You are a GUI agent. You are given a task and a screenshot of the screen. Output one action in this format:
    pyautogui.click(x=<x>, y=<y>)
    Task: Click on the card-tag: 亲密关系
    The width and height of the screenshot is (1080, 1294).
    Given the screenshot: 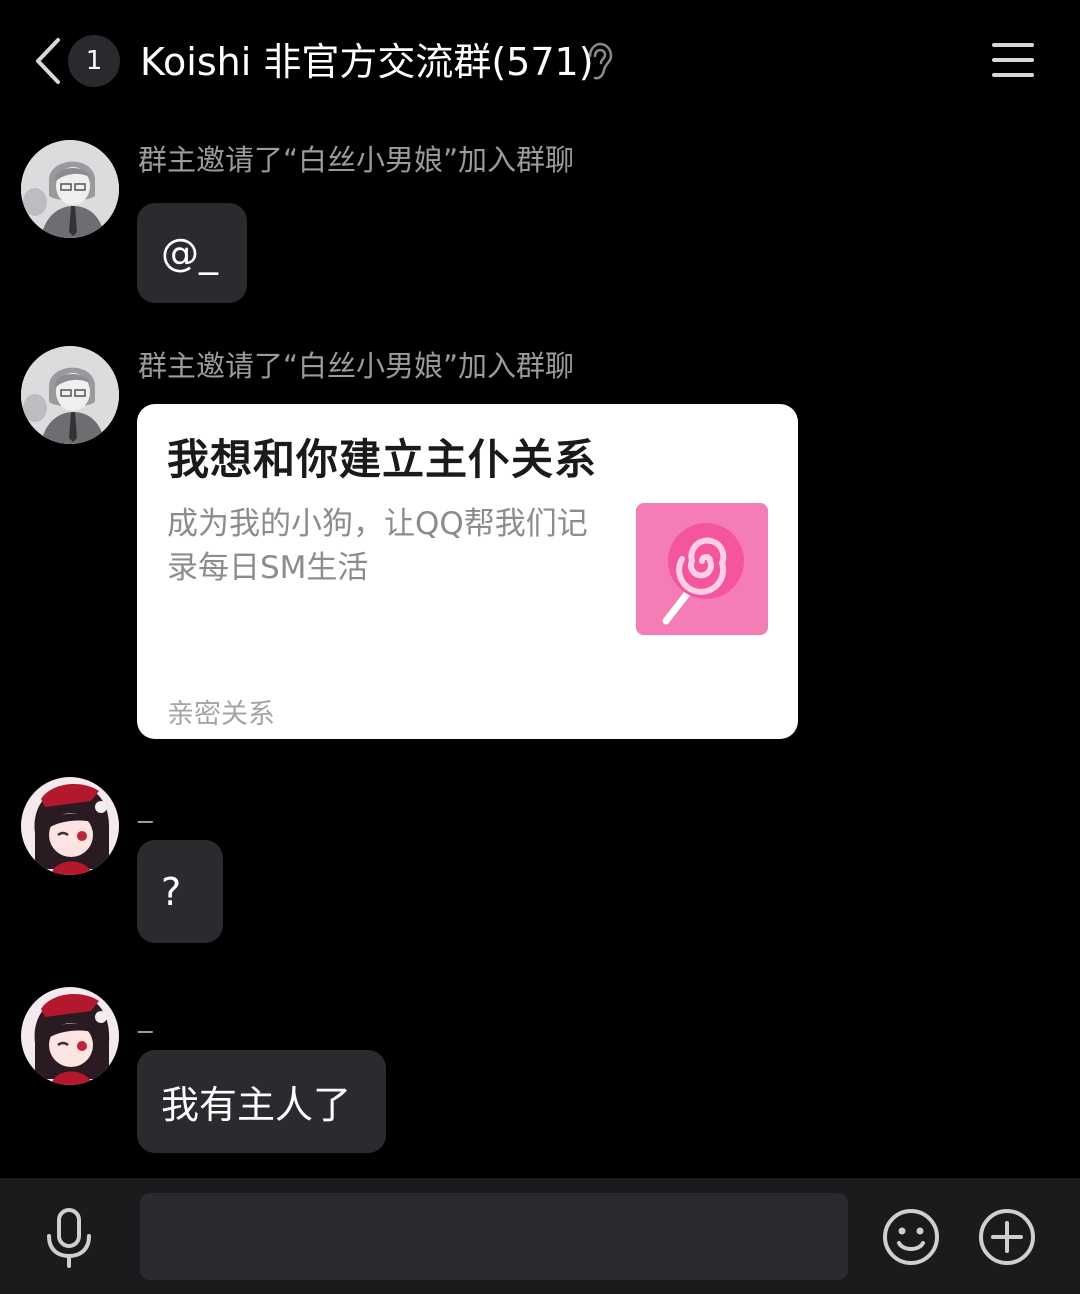 What is the action you would take?
    pyautogui.click(x=221, y=714)
    